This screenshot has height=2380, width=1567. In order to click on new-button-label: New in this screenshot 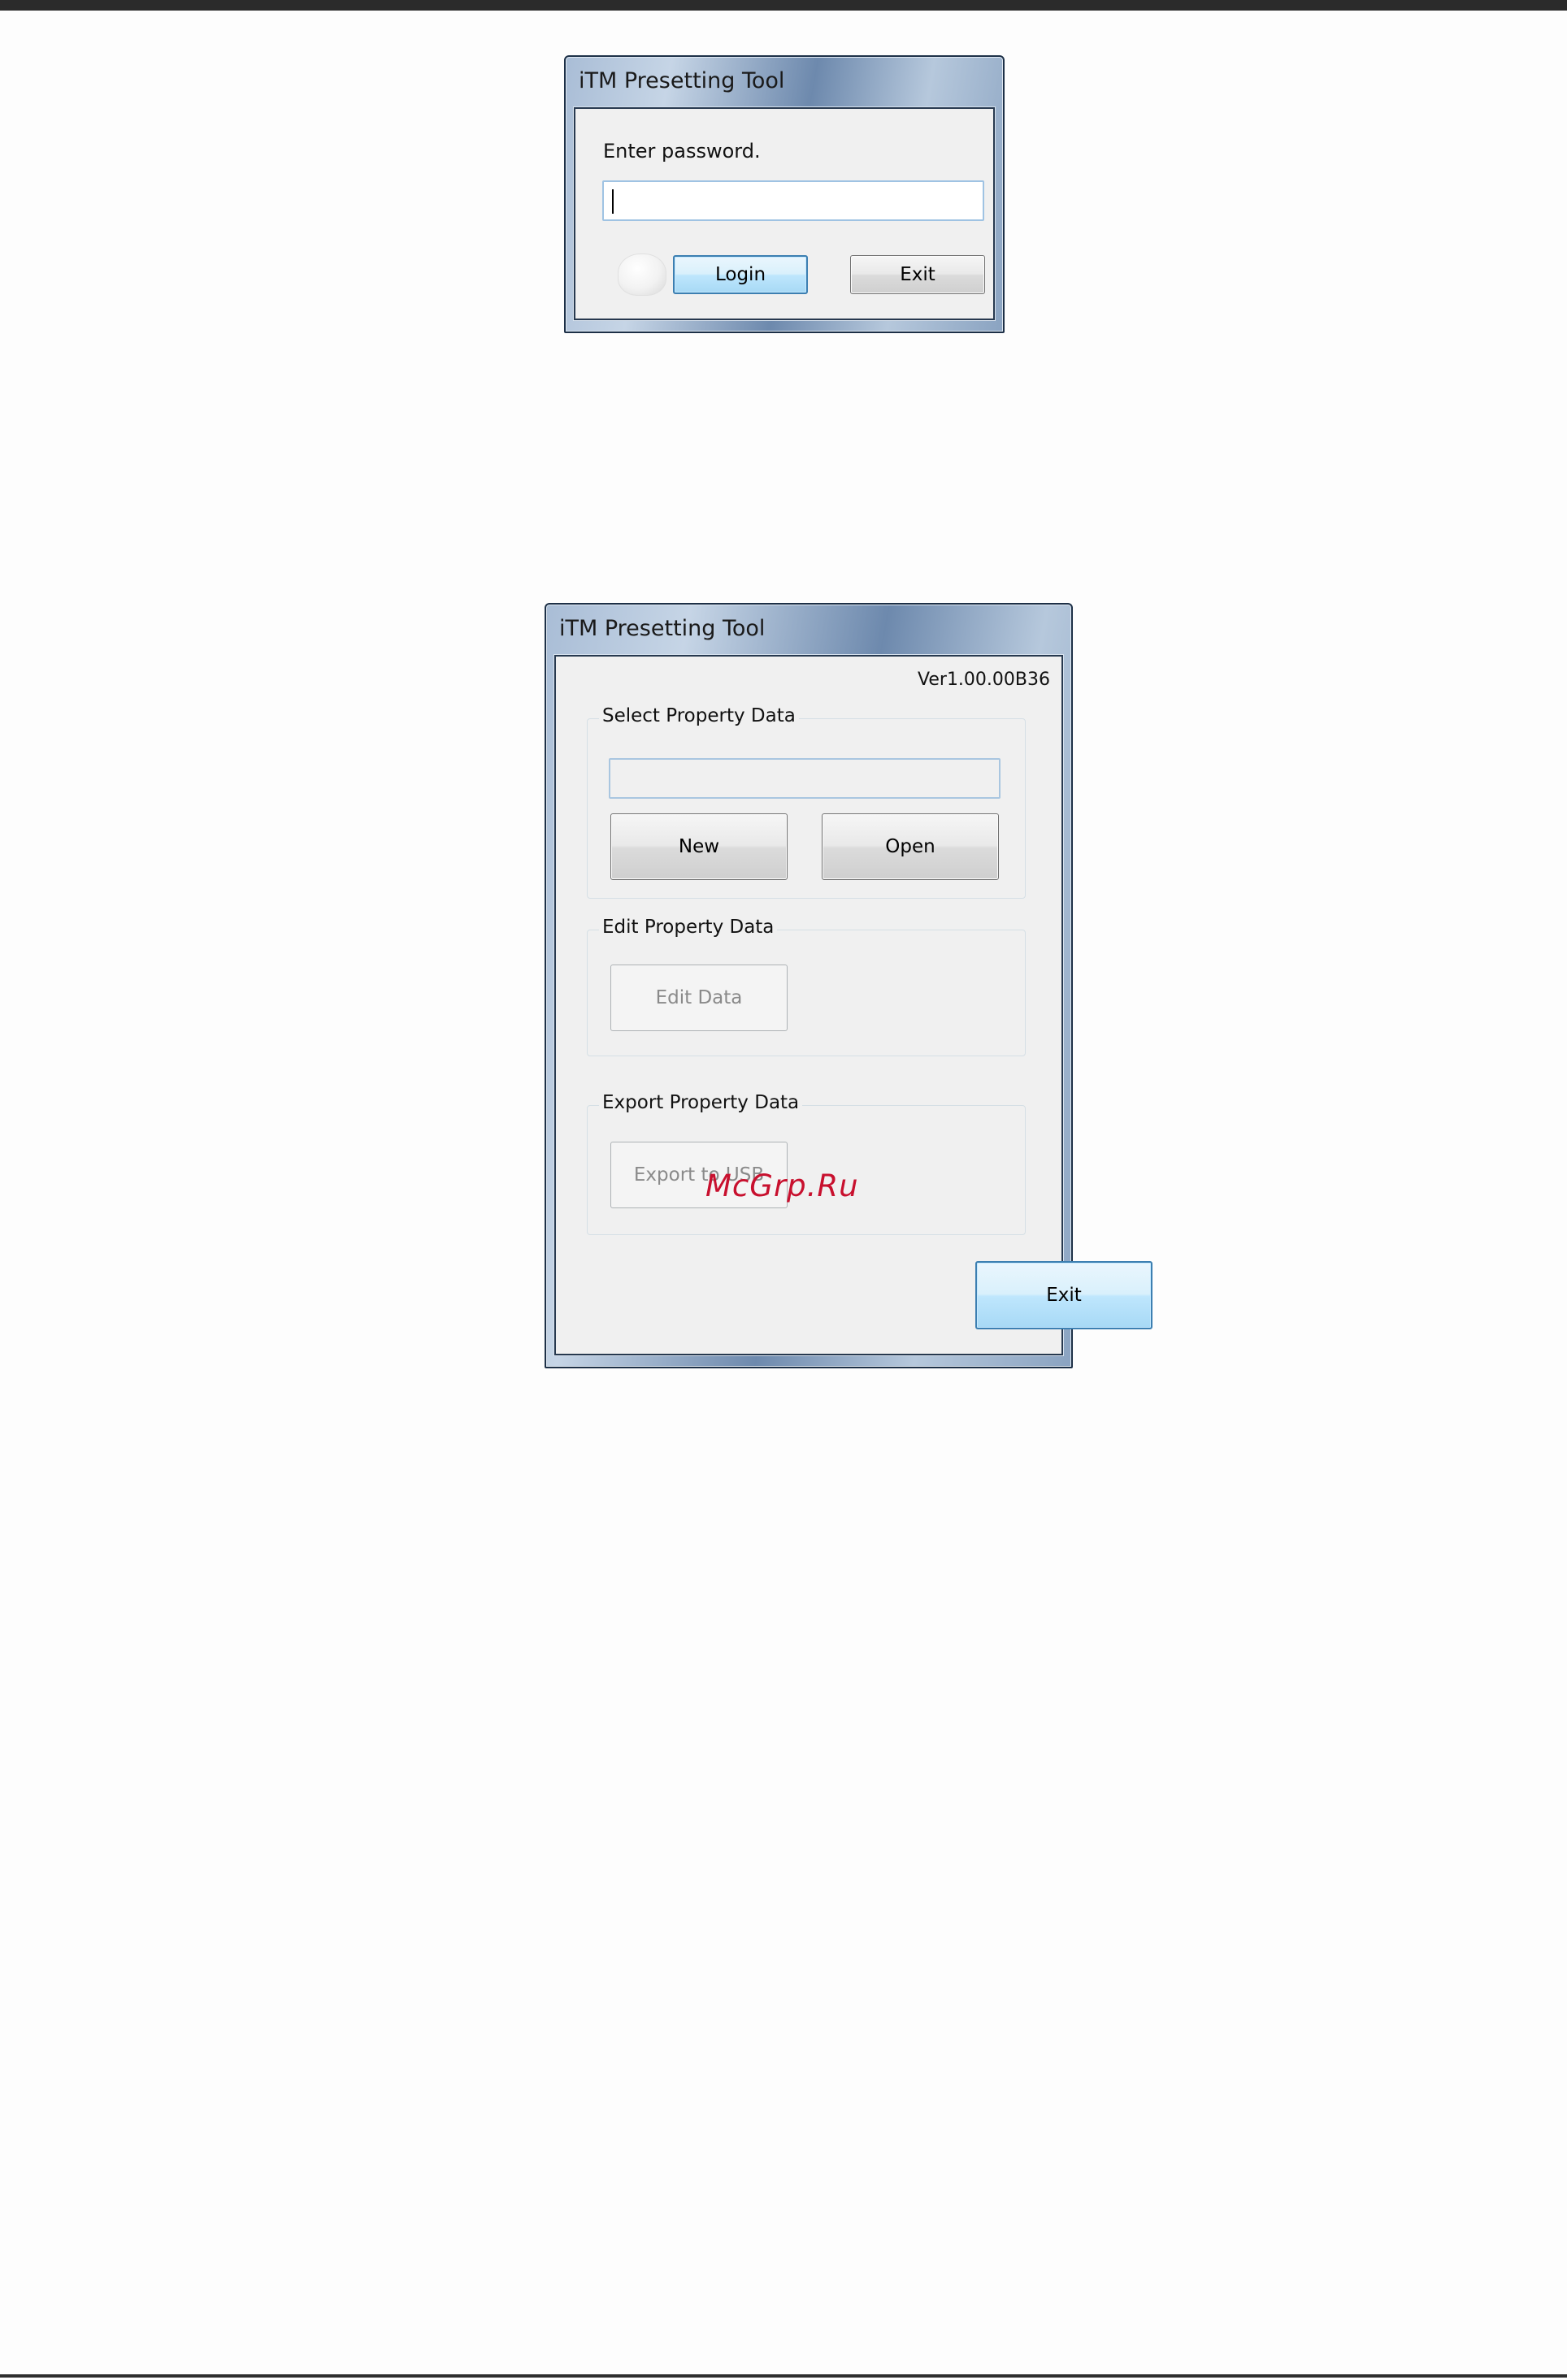, I will do `click(699, 846)`.